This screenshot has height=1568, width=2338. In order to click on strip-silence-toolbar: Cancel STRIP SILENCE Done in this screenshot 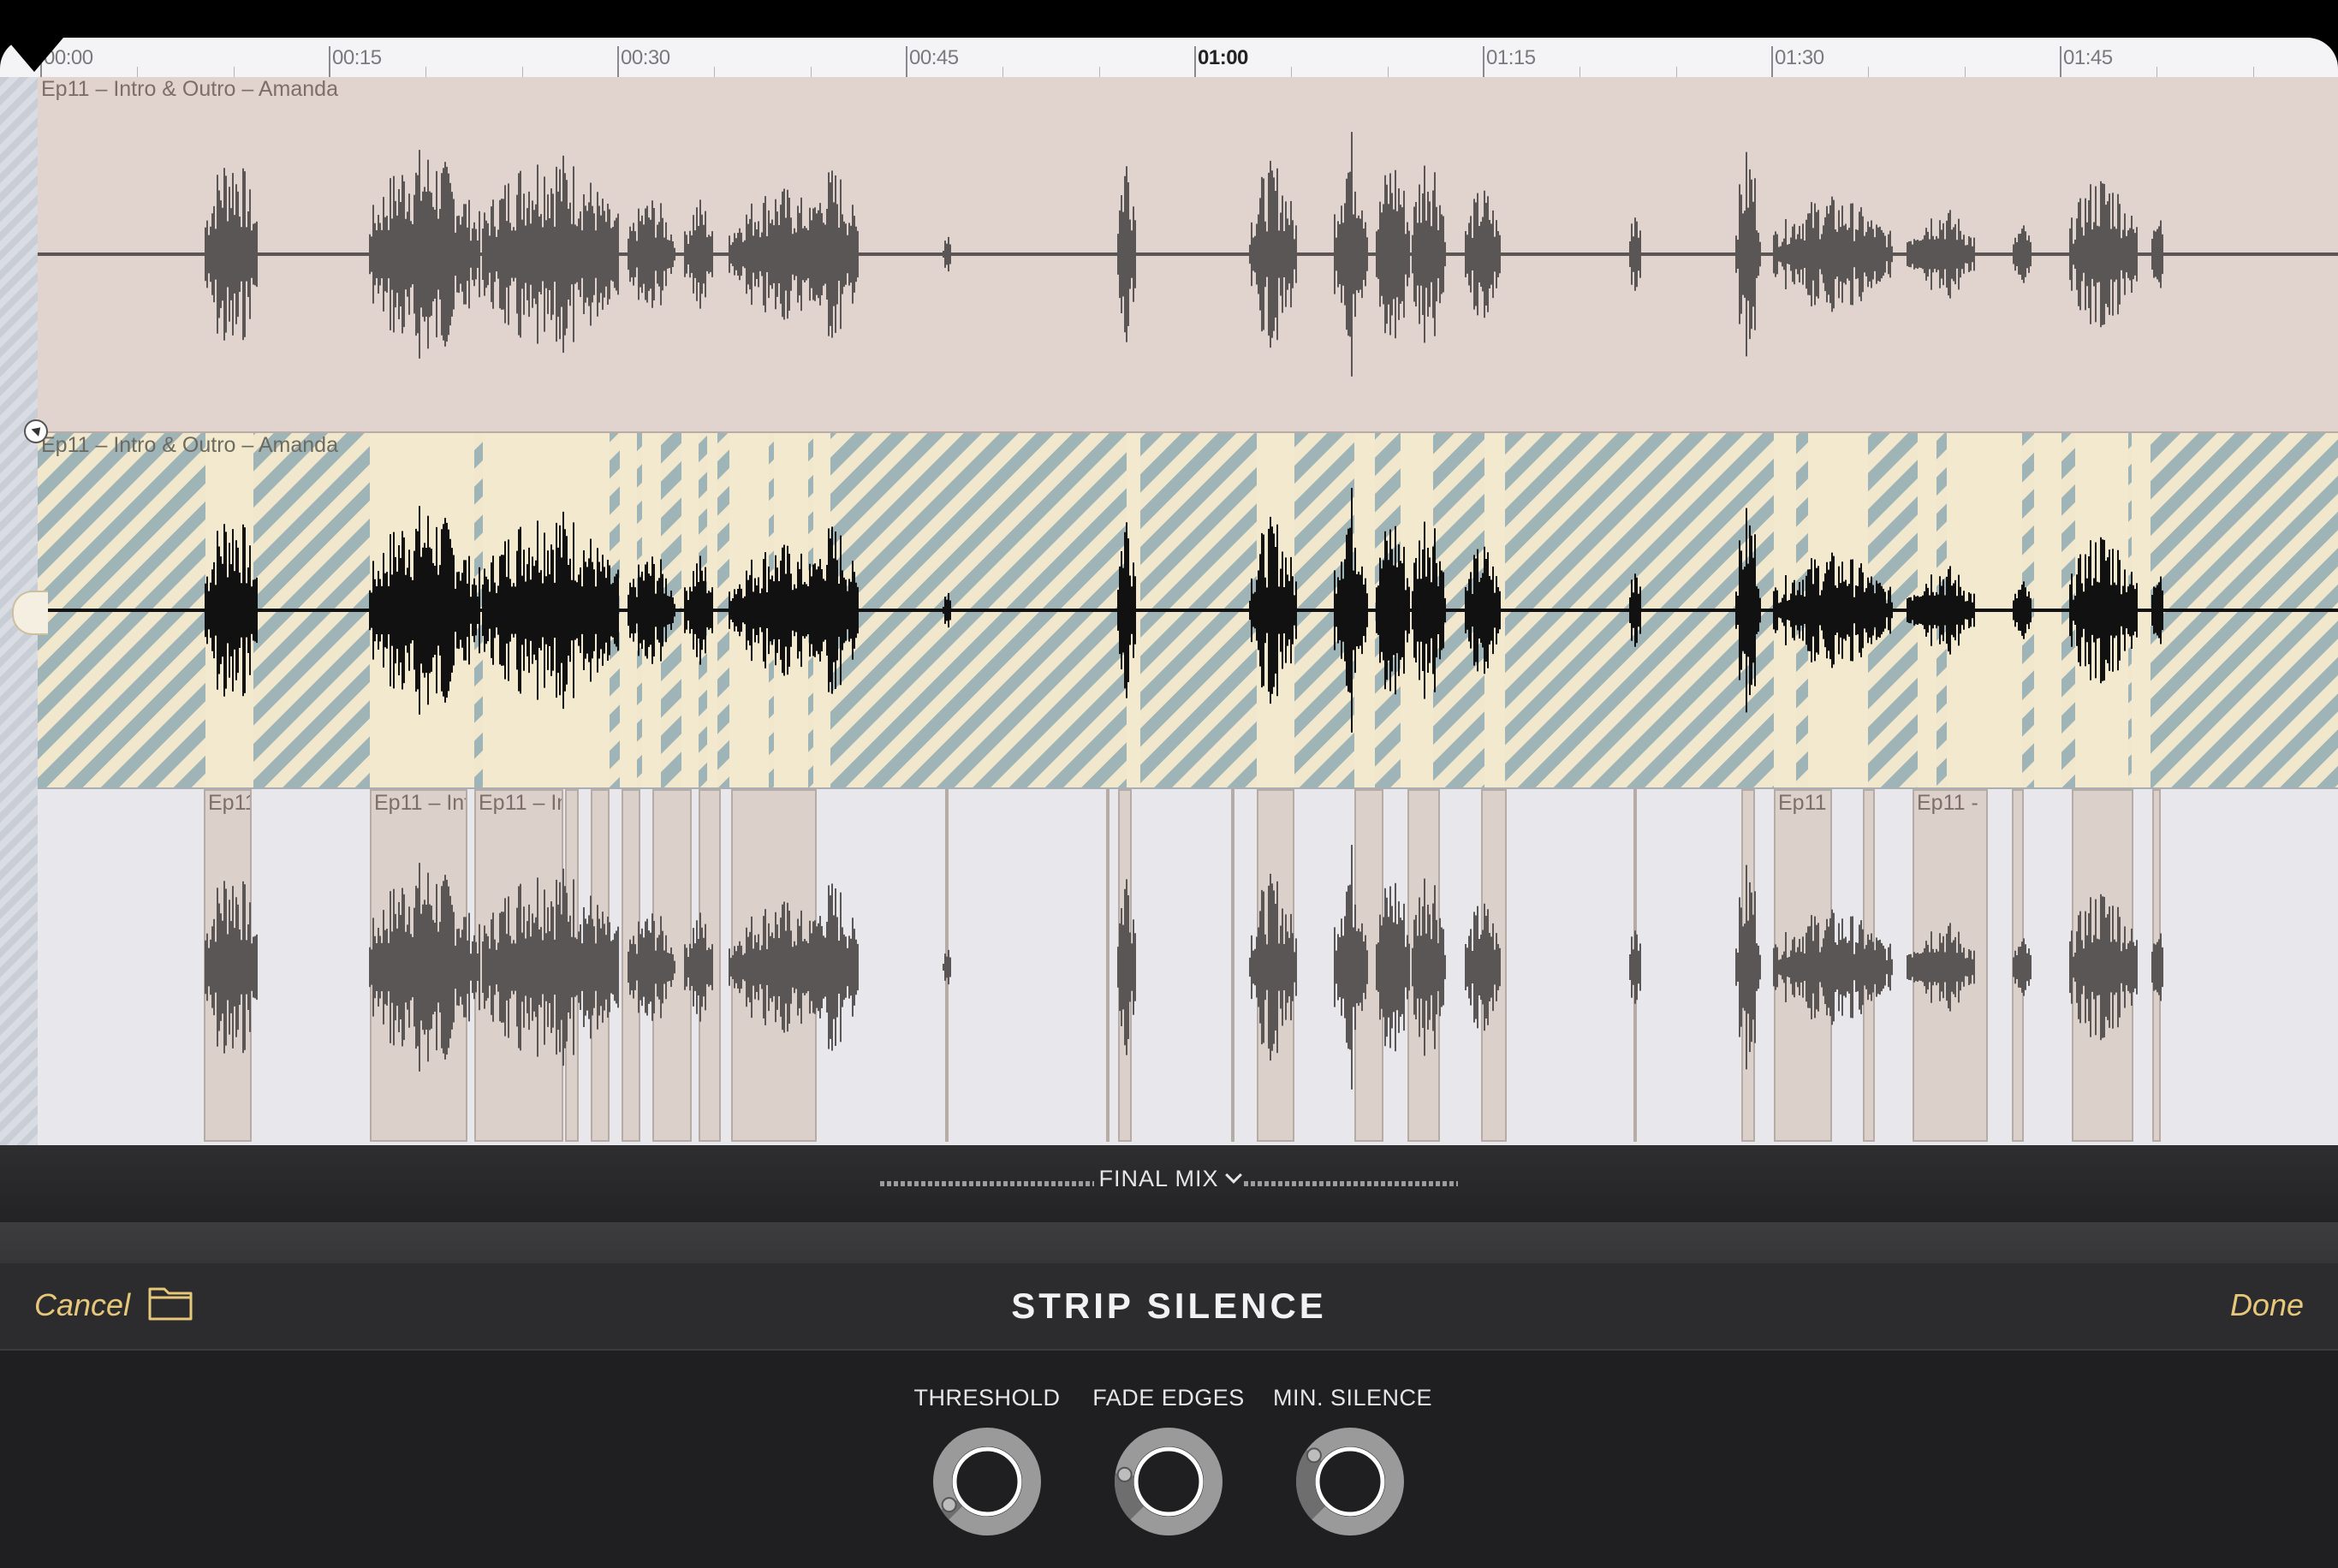, I will do `click(1169, 1307)`.